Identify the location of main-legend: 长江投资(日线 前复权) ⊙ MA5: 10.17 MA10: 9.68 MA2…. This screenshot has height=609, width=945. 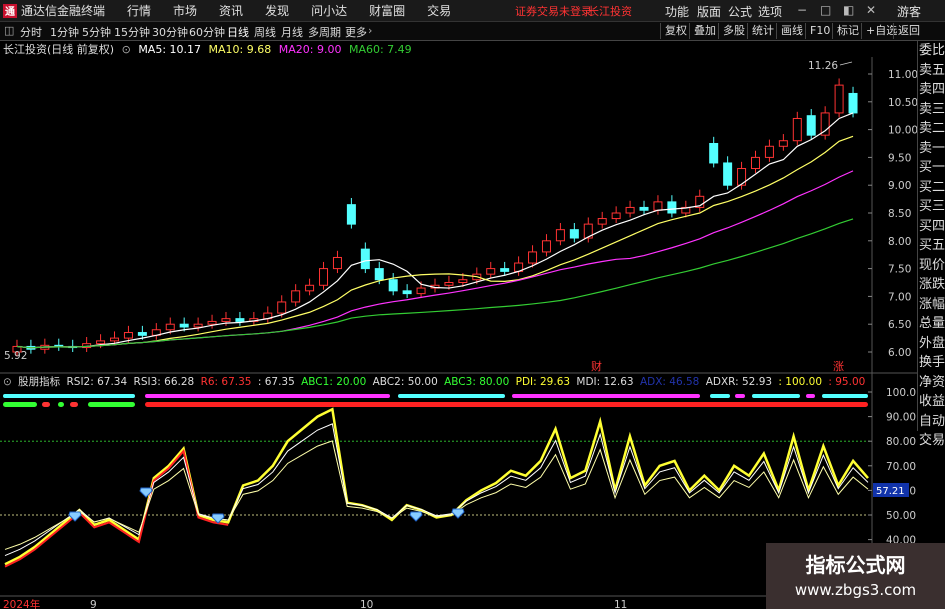
(208, 49).